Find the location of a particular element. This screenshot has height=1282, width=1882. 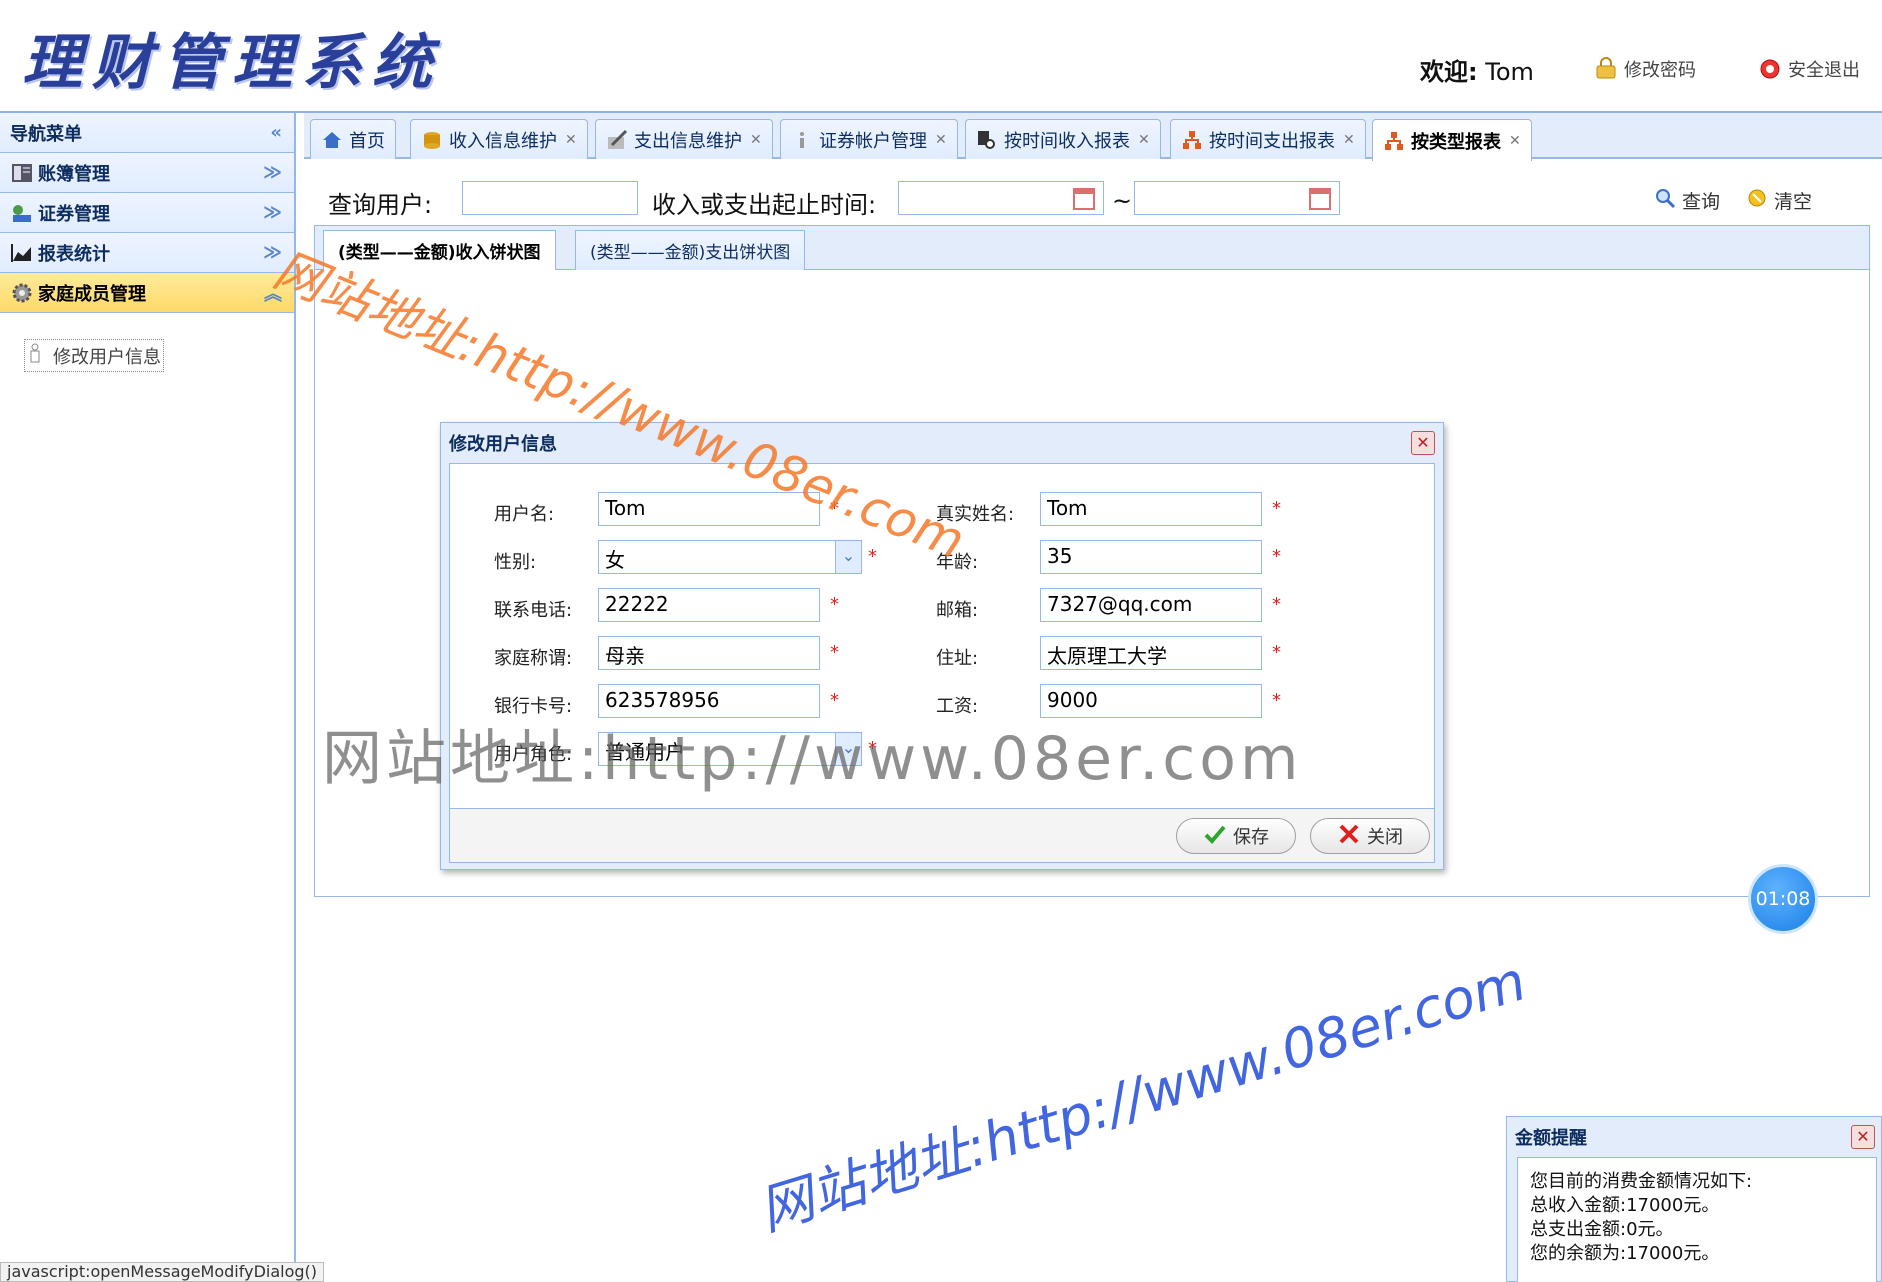

key-icon is located at coordinates (1606, 69).